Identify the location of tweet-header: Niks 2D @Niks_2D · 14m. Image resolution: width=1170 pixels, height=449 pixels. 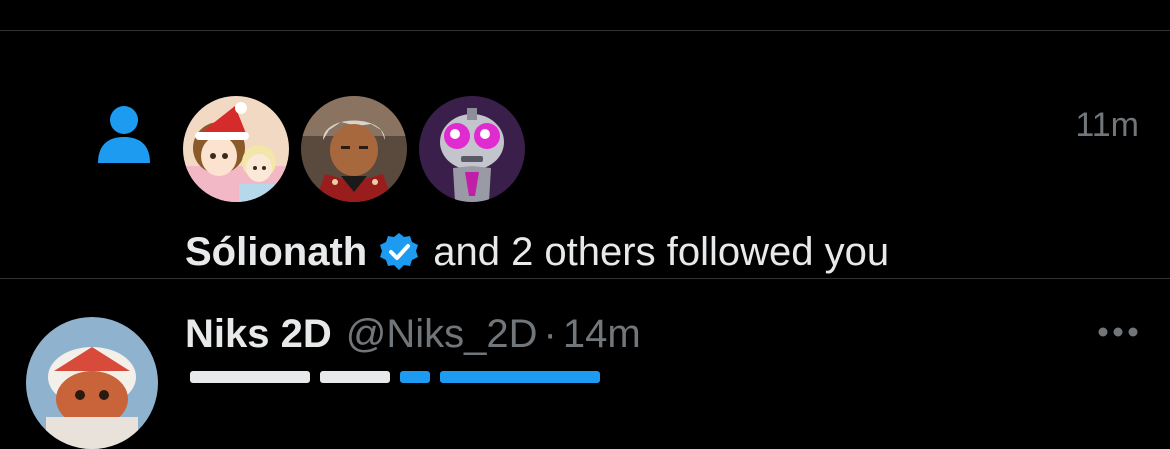
(413, 334).